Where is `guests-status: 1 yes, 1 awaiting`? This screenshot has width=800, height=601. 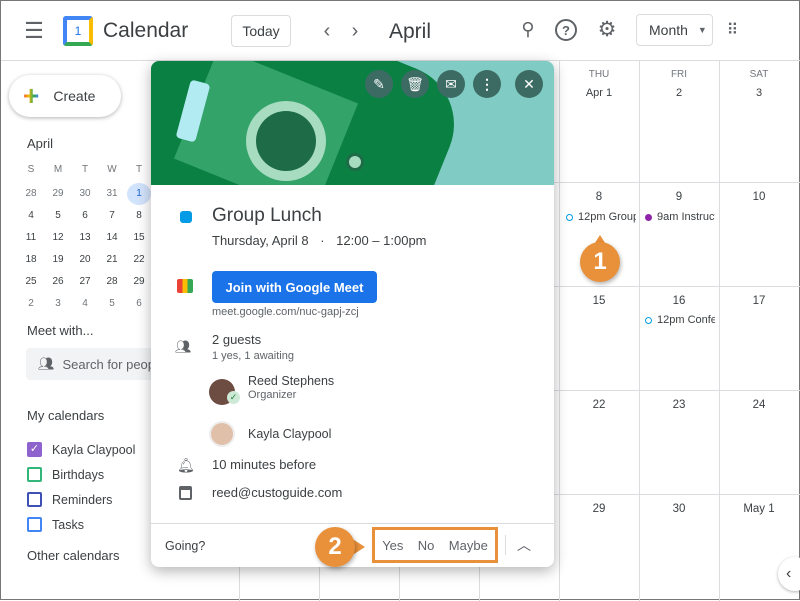
guests-status: 1 yes, 1 awaiting is located at coordinates (253, 356).